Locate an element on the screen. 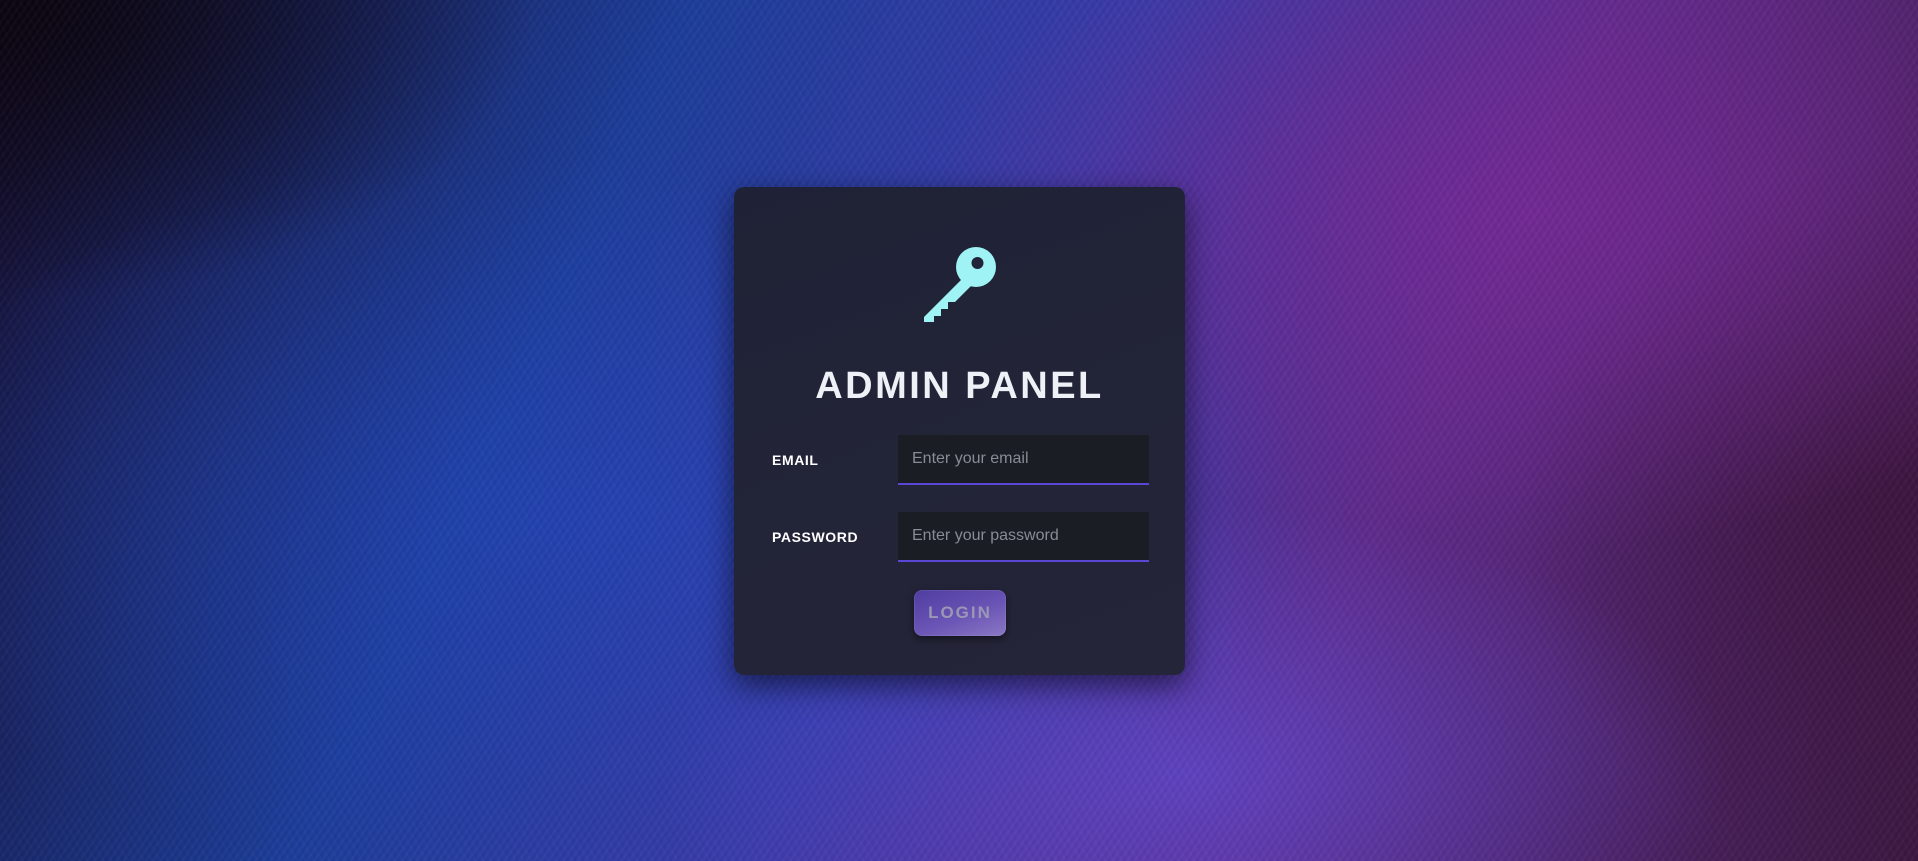  password-field is located at coordinates (1023, 537).